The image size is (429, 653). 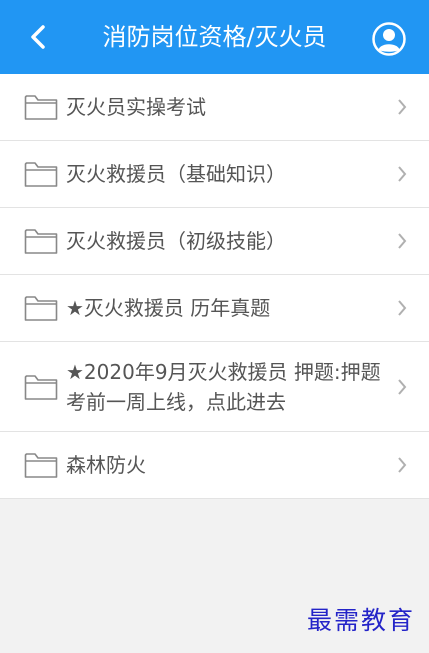 I want to click on user-button, so click(x=389, y=39).